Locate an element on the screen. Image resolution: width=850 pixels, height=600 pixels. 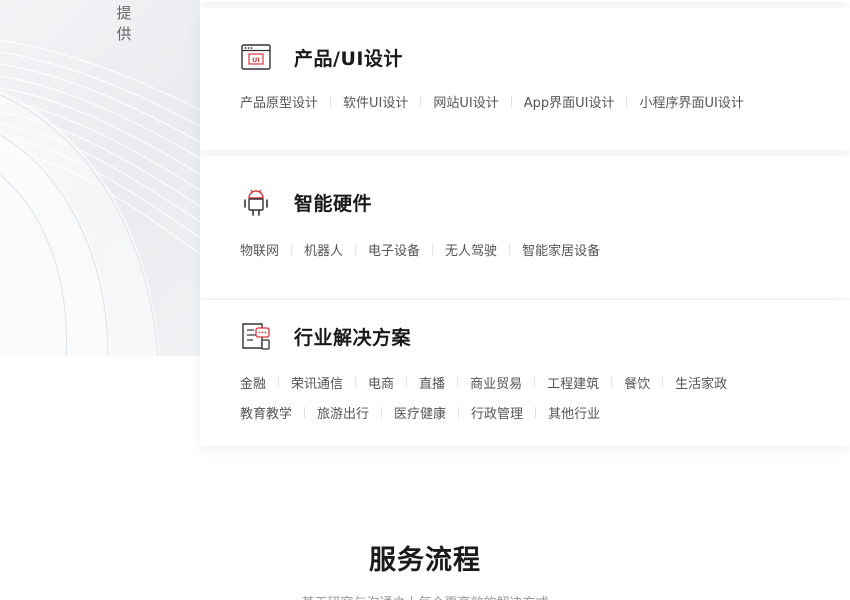
tag-list: 产品原型设计 软件UI设计 网站UI设计 App界面UI设计 小程序界面UI设计 is located at coordinates (492, 101).